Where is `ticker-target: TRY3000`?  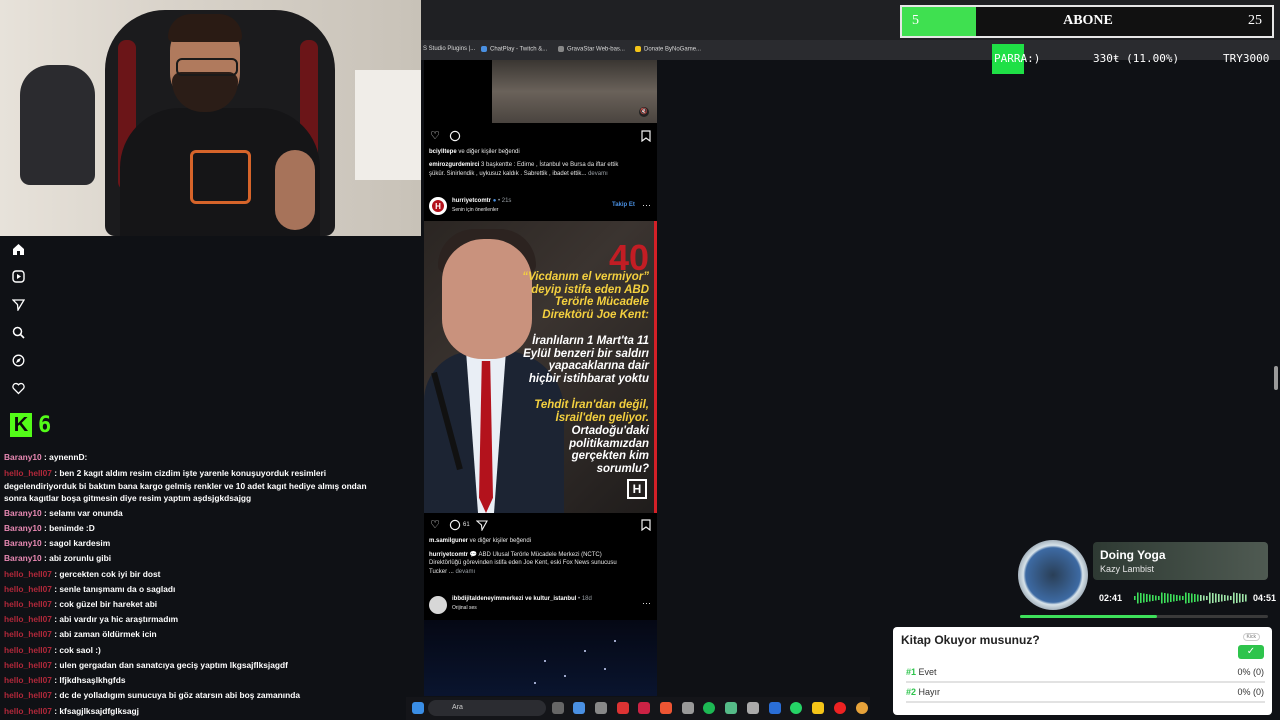
ticker-target: TRY3000 is located at coordinates (1246, 58).